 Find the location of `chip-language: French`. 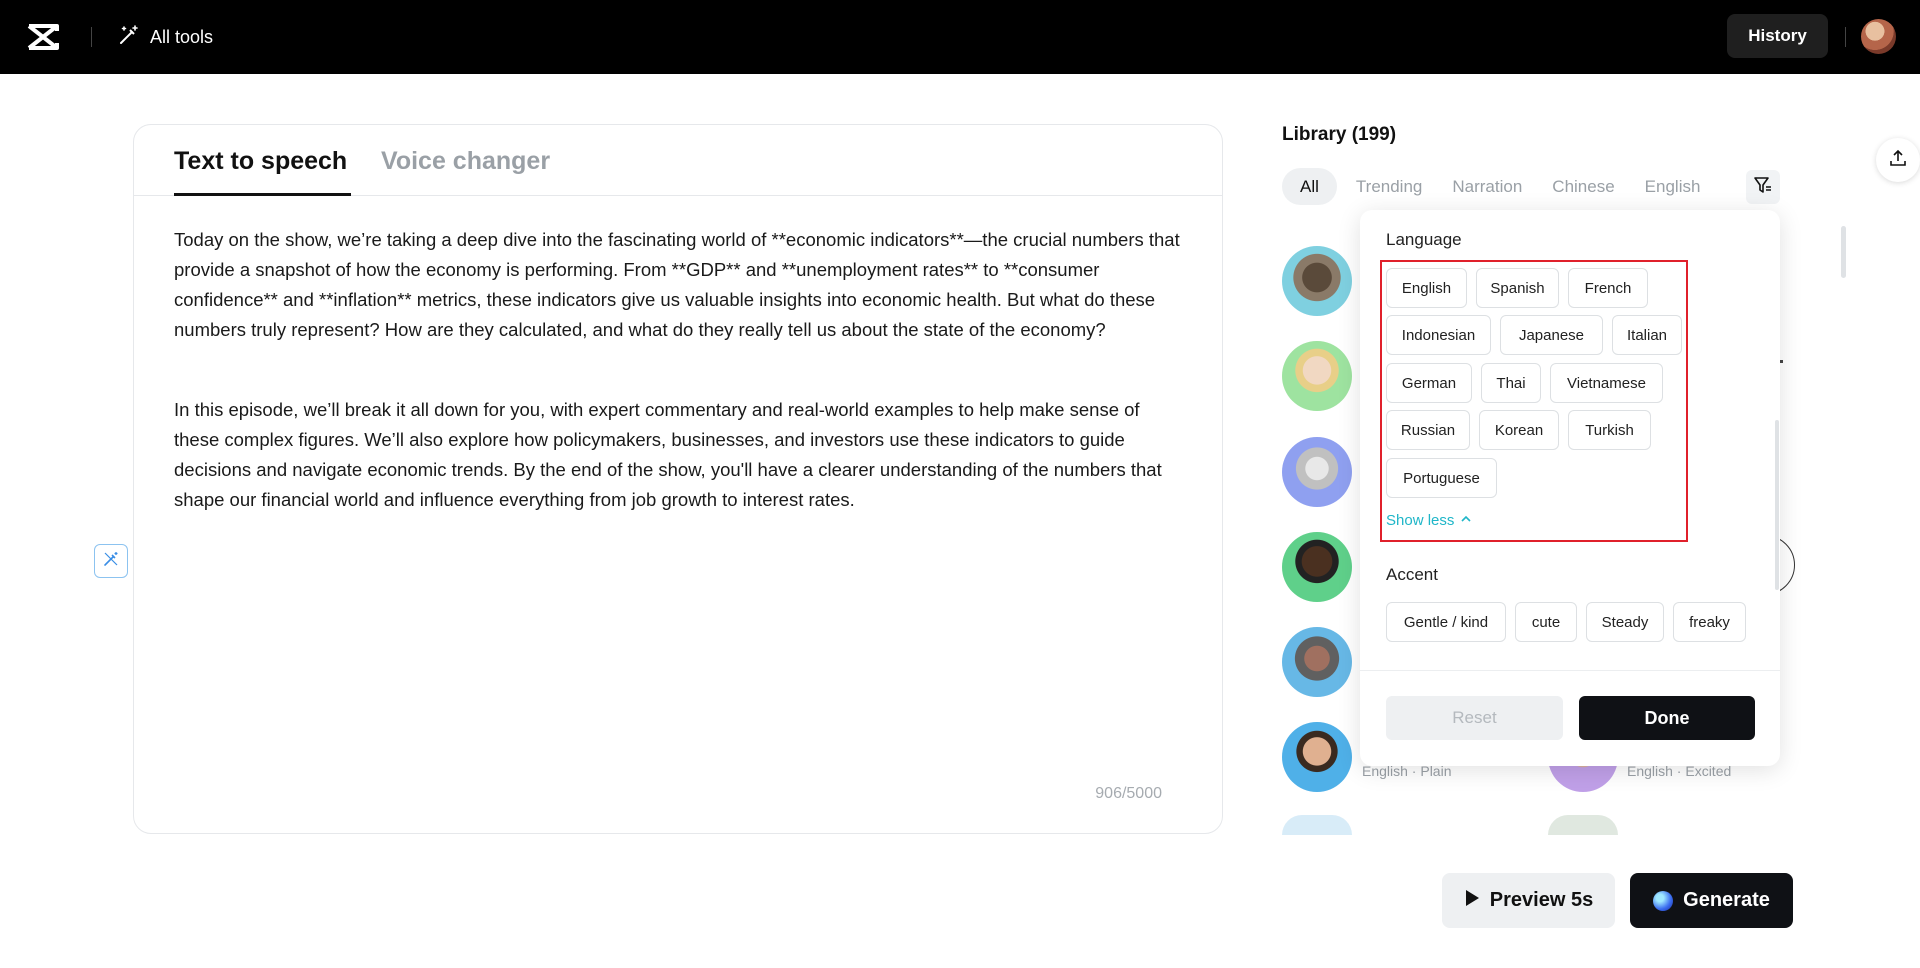

chip-language: French is located at coordinates (1608, 288).